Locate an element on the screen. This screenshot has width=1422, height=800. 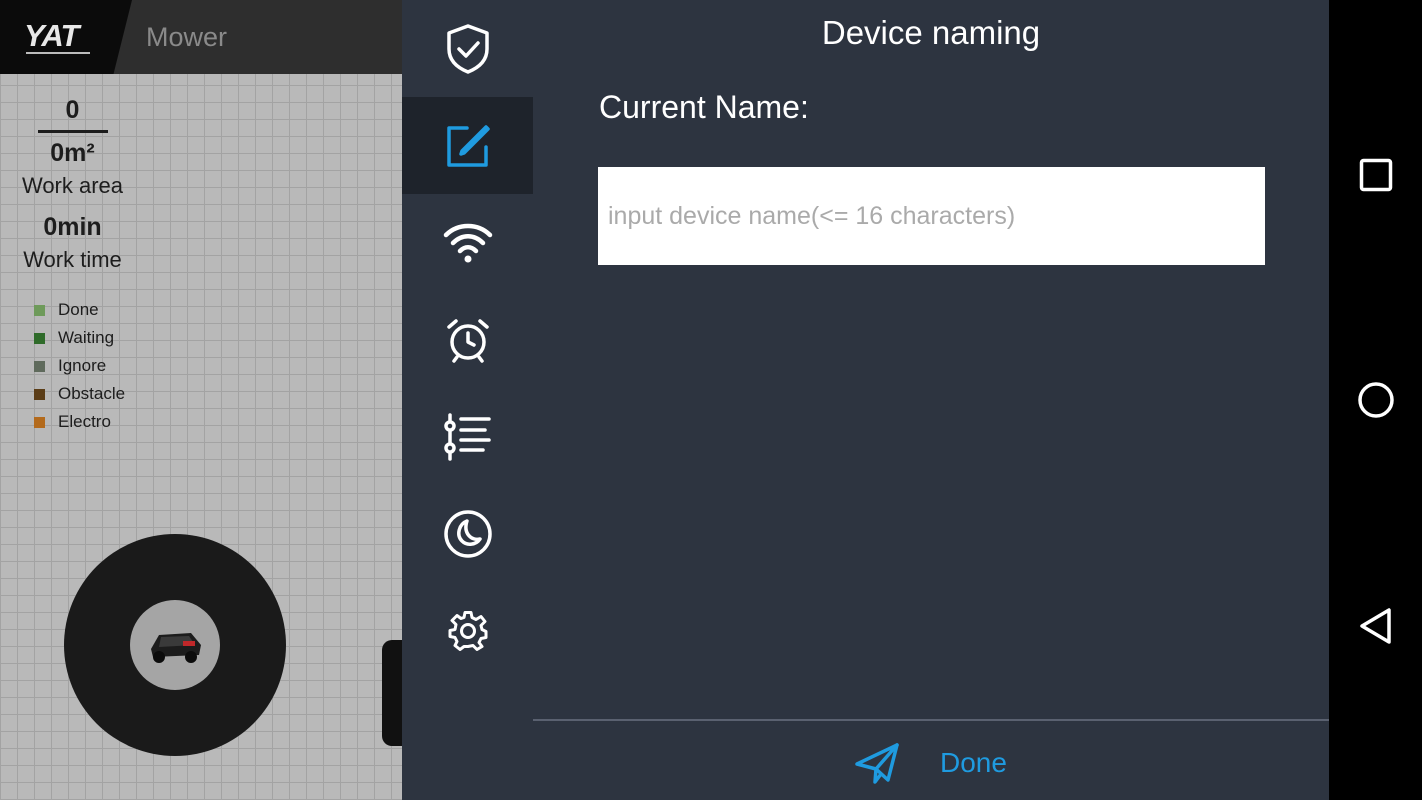
stat-divider is located at coordinates (72, 131).